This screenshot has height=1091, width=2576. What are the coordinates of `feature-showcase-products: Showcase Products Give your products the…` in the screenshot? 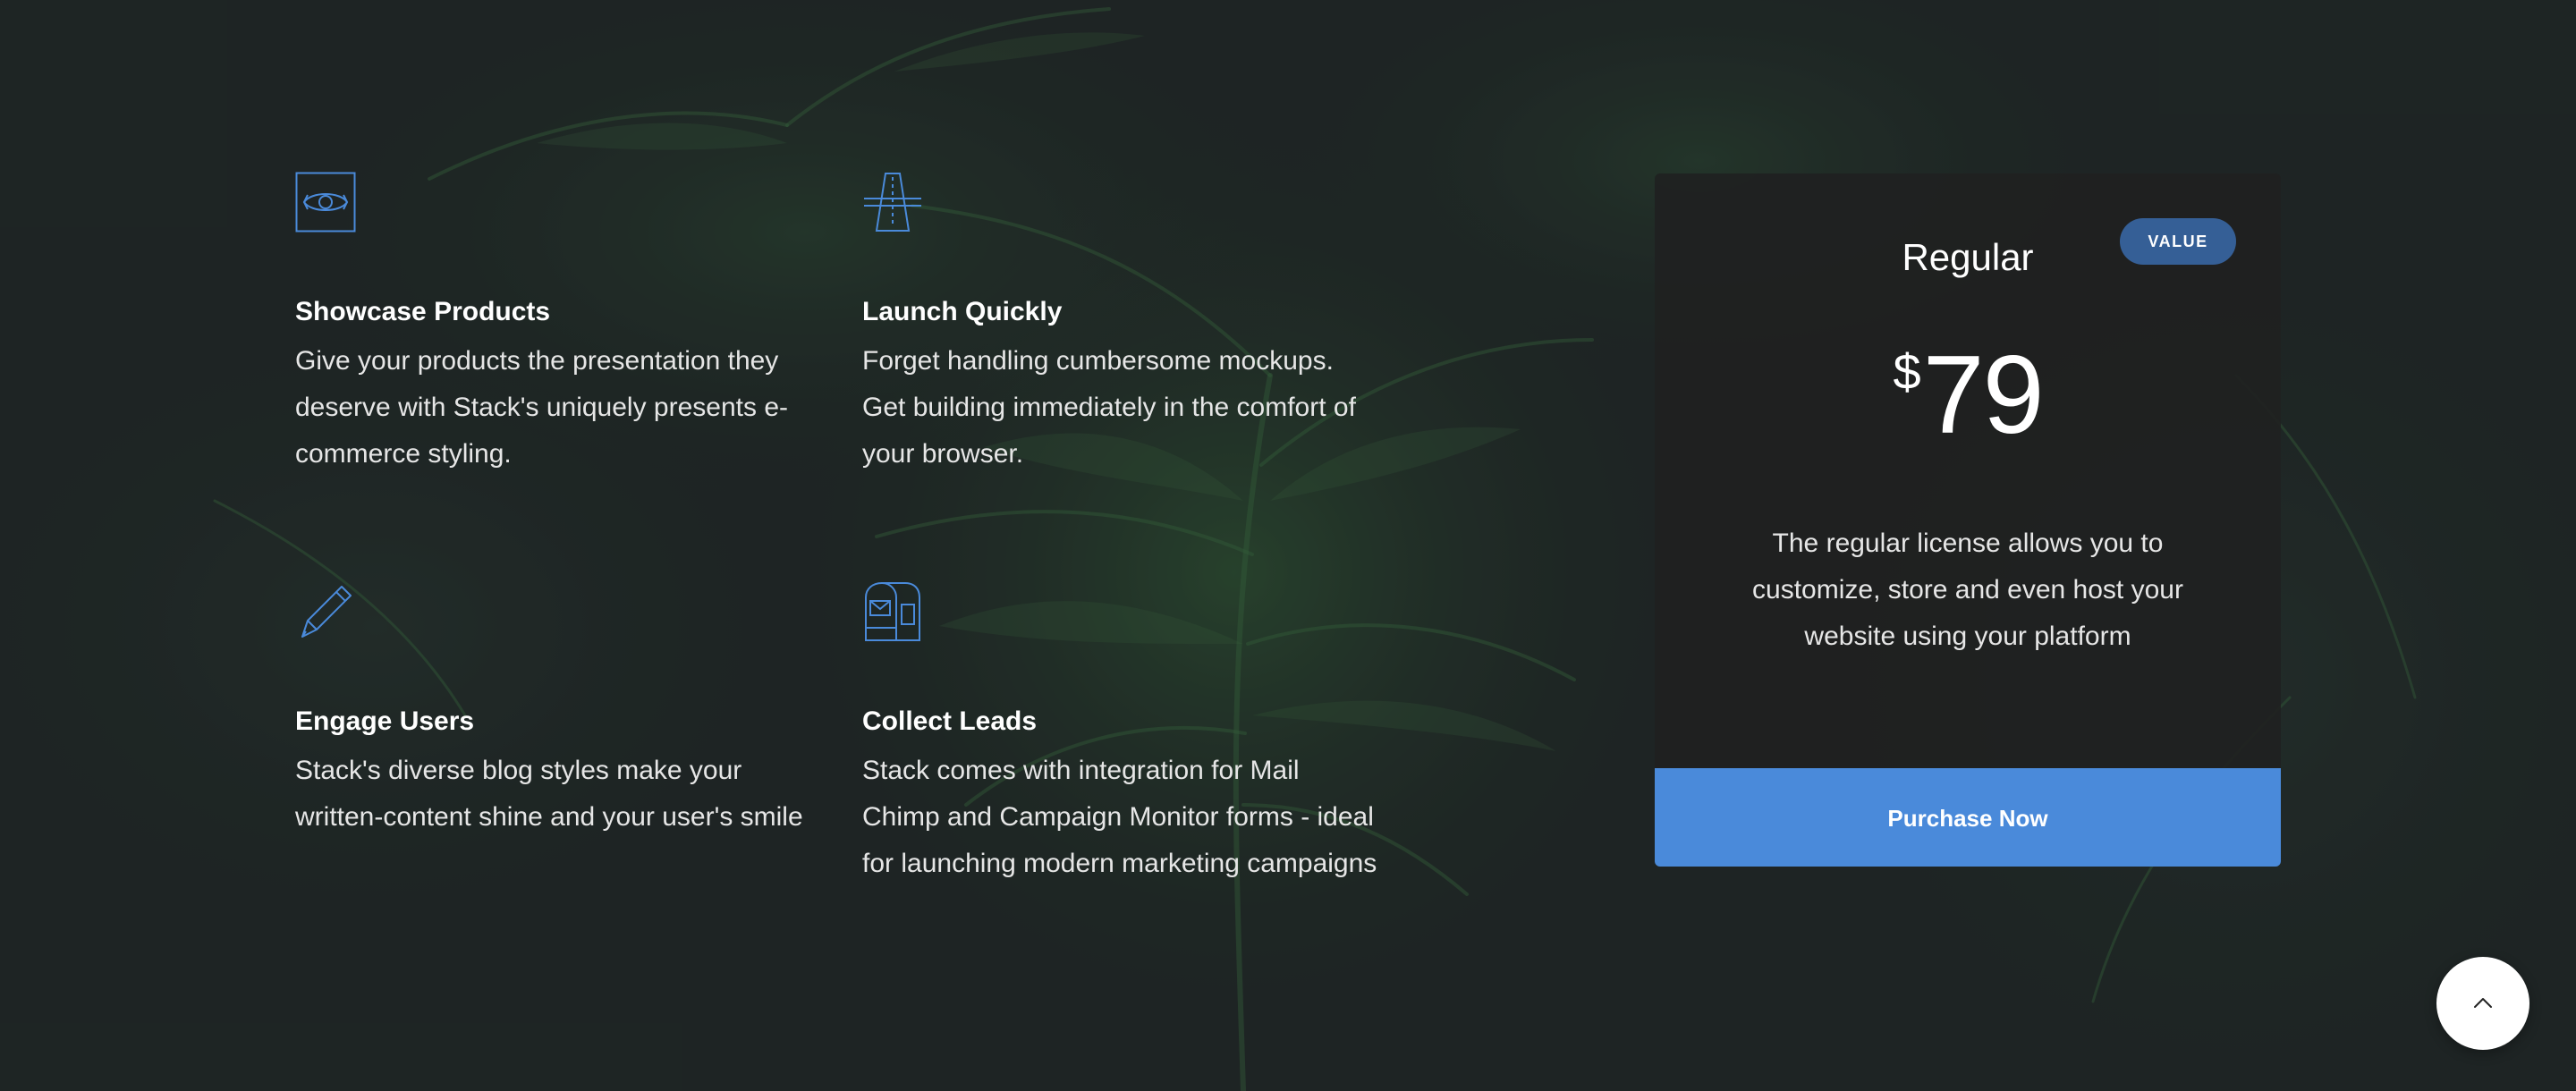 It's located at (563, 320).